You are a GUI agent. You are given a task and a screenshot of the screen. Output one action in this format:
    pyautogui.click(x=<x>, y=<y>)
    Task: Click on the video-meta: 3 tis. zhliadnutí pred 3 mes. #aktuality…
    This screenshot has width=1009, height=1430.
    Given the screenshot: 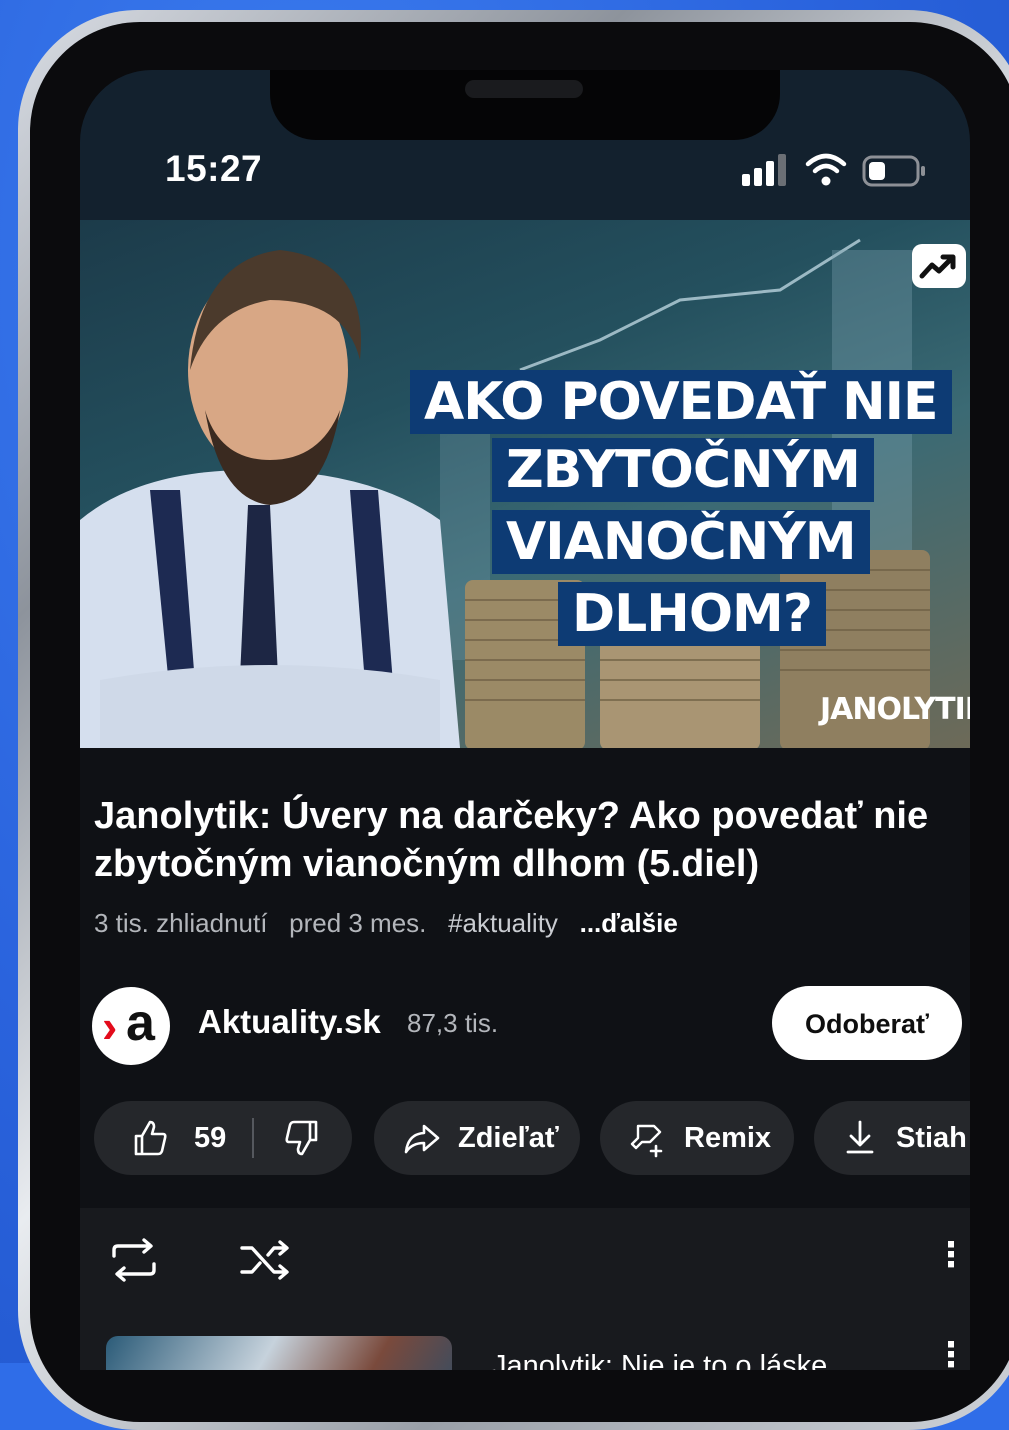 What is the action you would take?
    pyautogui.click(x=386, y=923)
    